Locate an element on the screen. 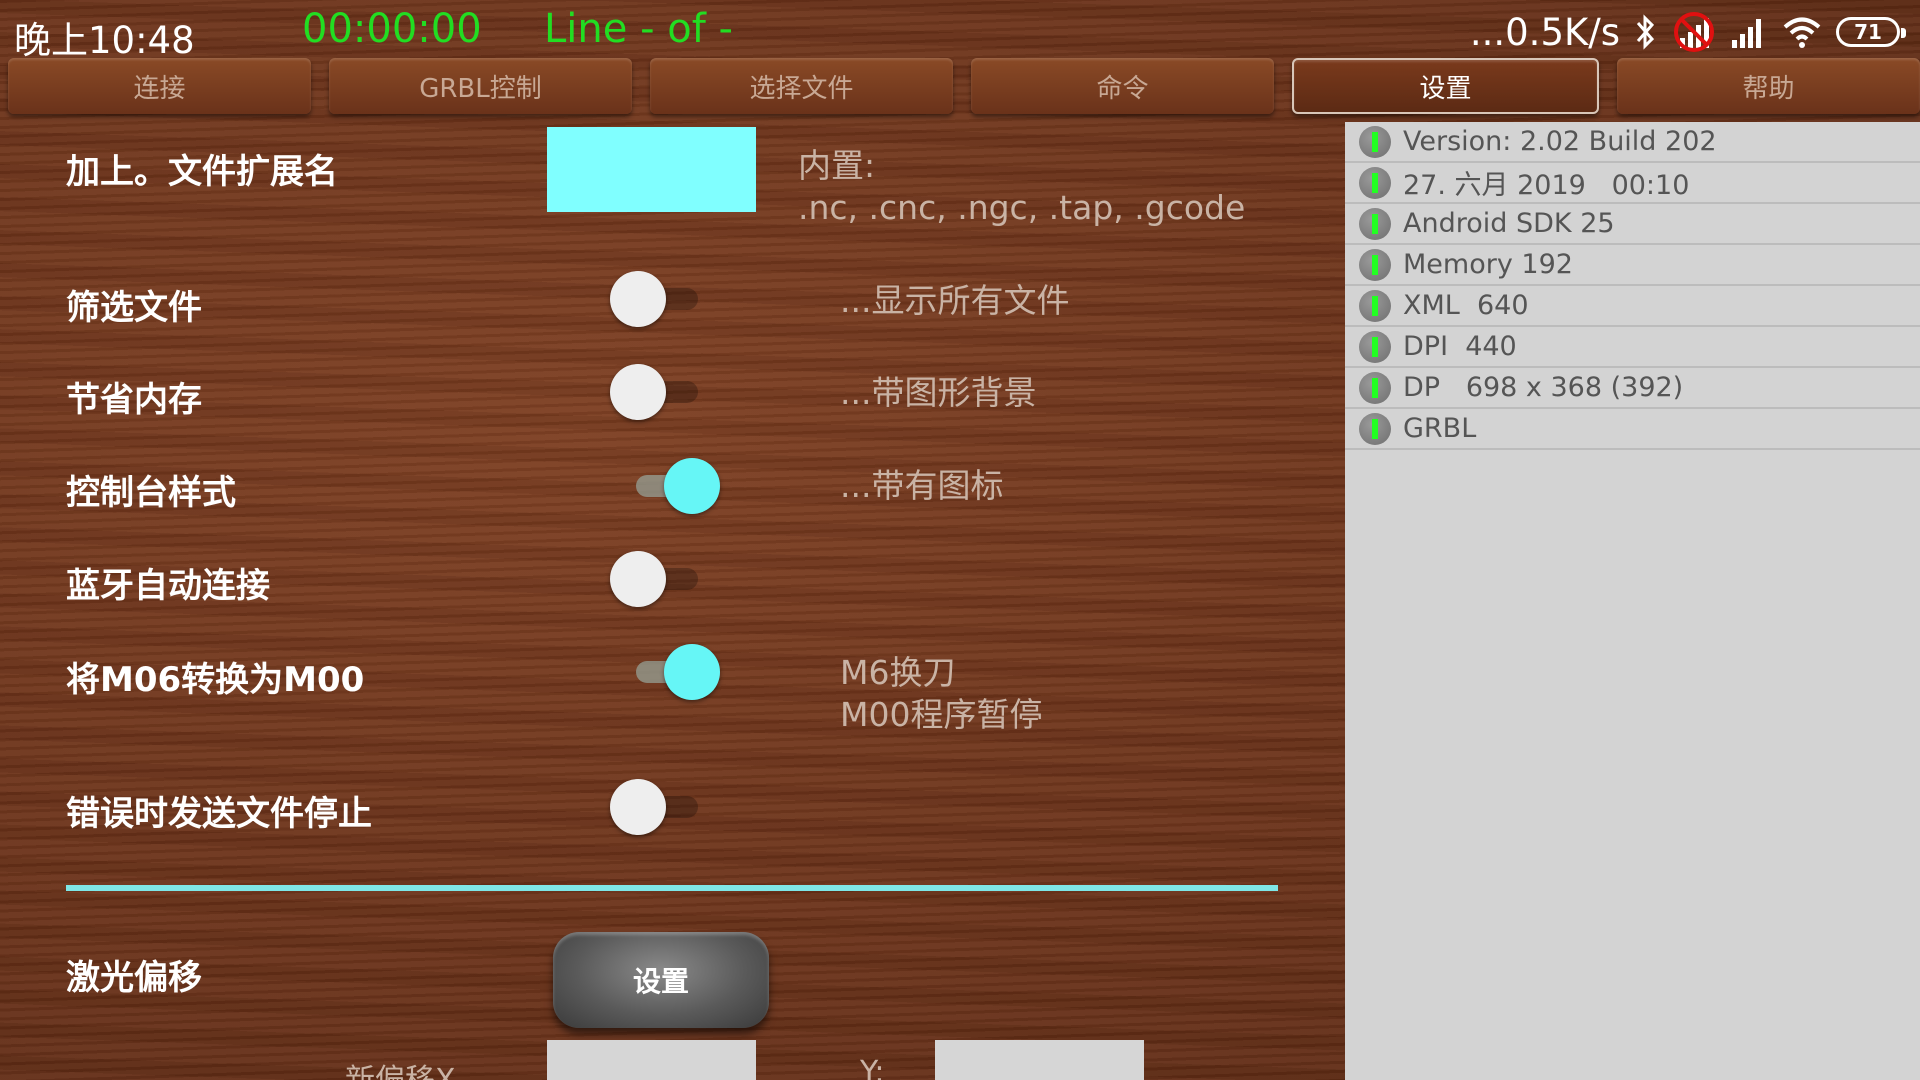  info-row-dp: DP 698 x 368 (392) is located at coordinates (1632, 388).